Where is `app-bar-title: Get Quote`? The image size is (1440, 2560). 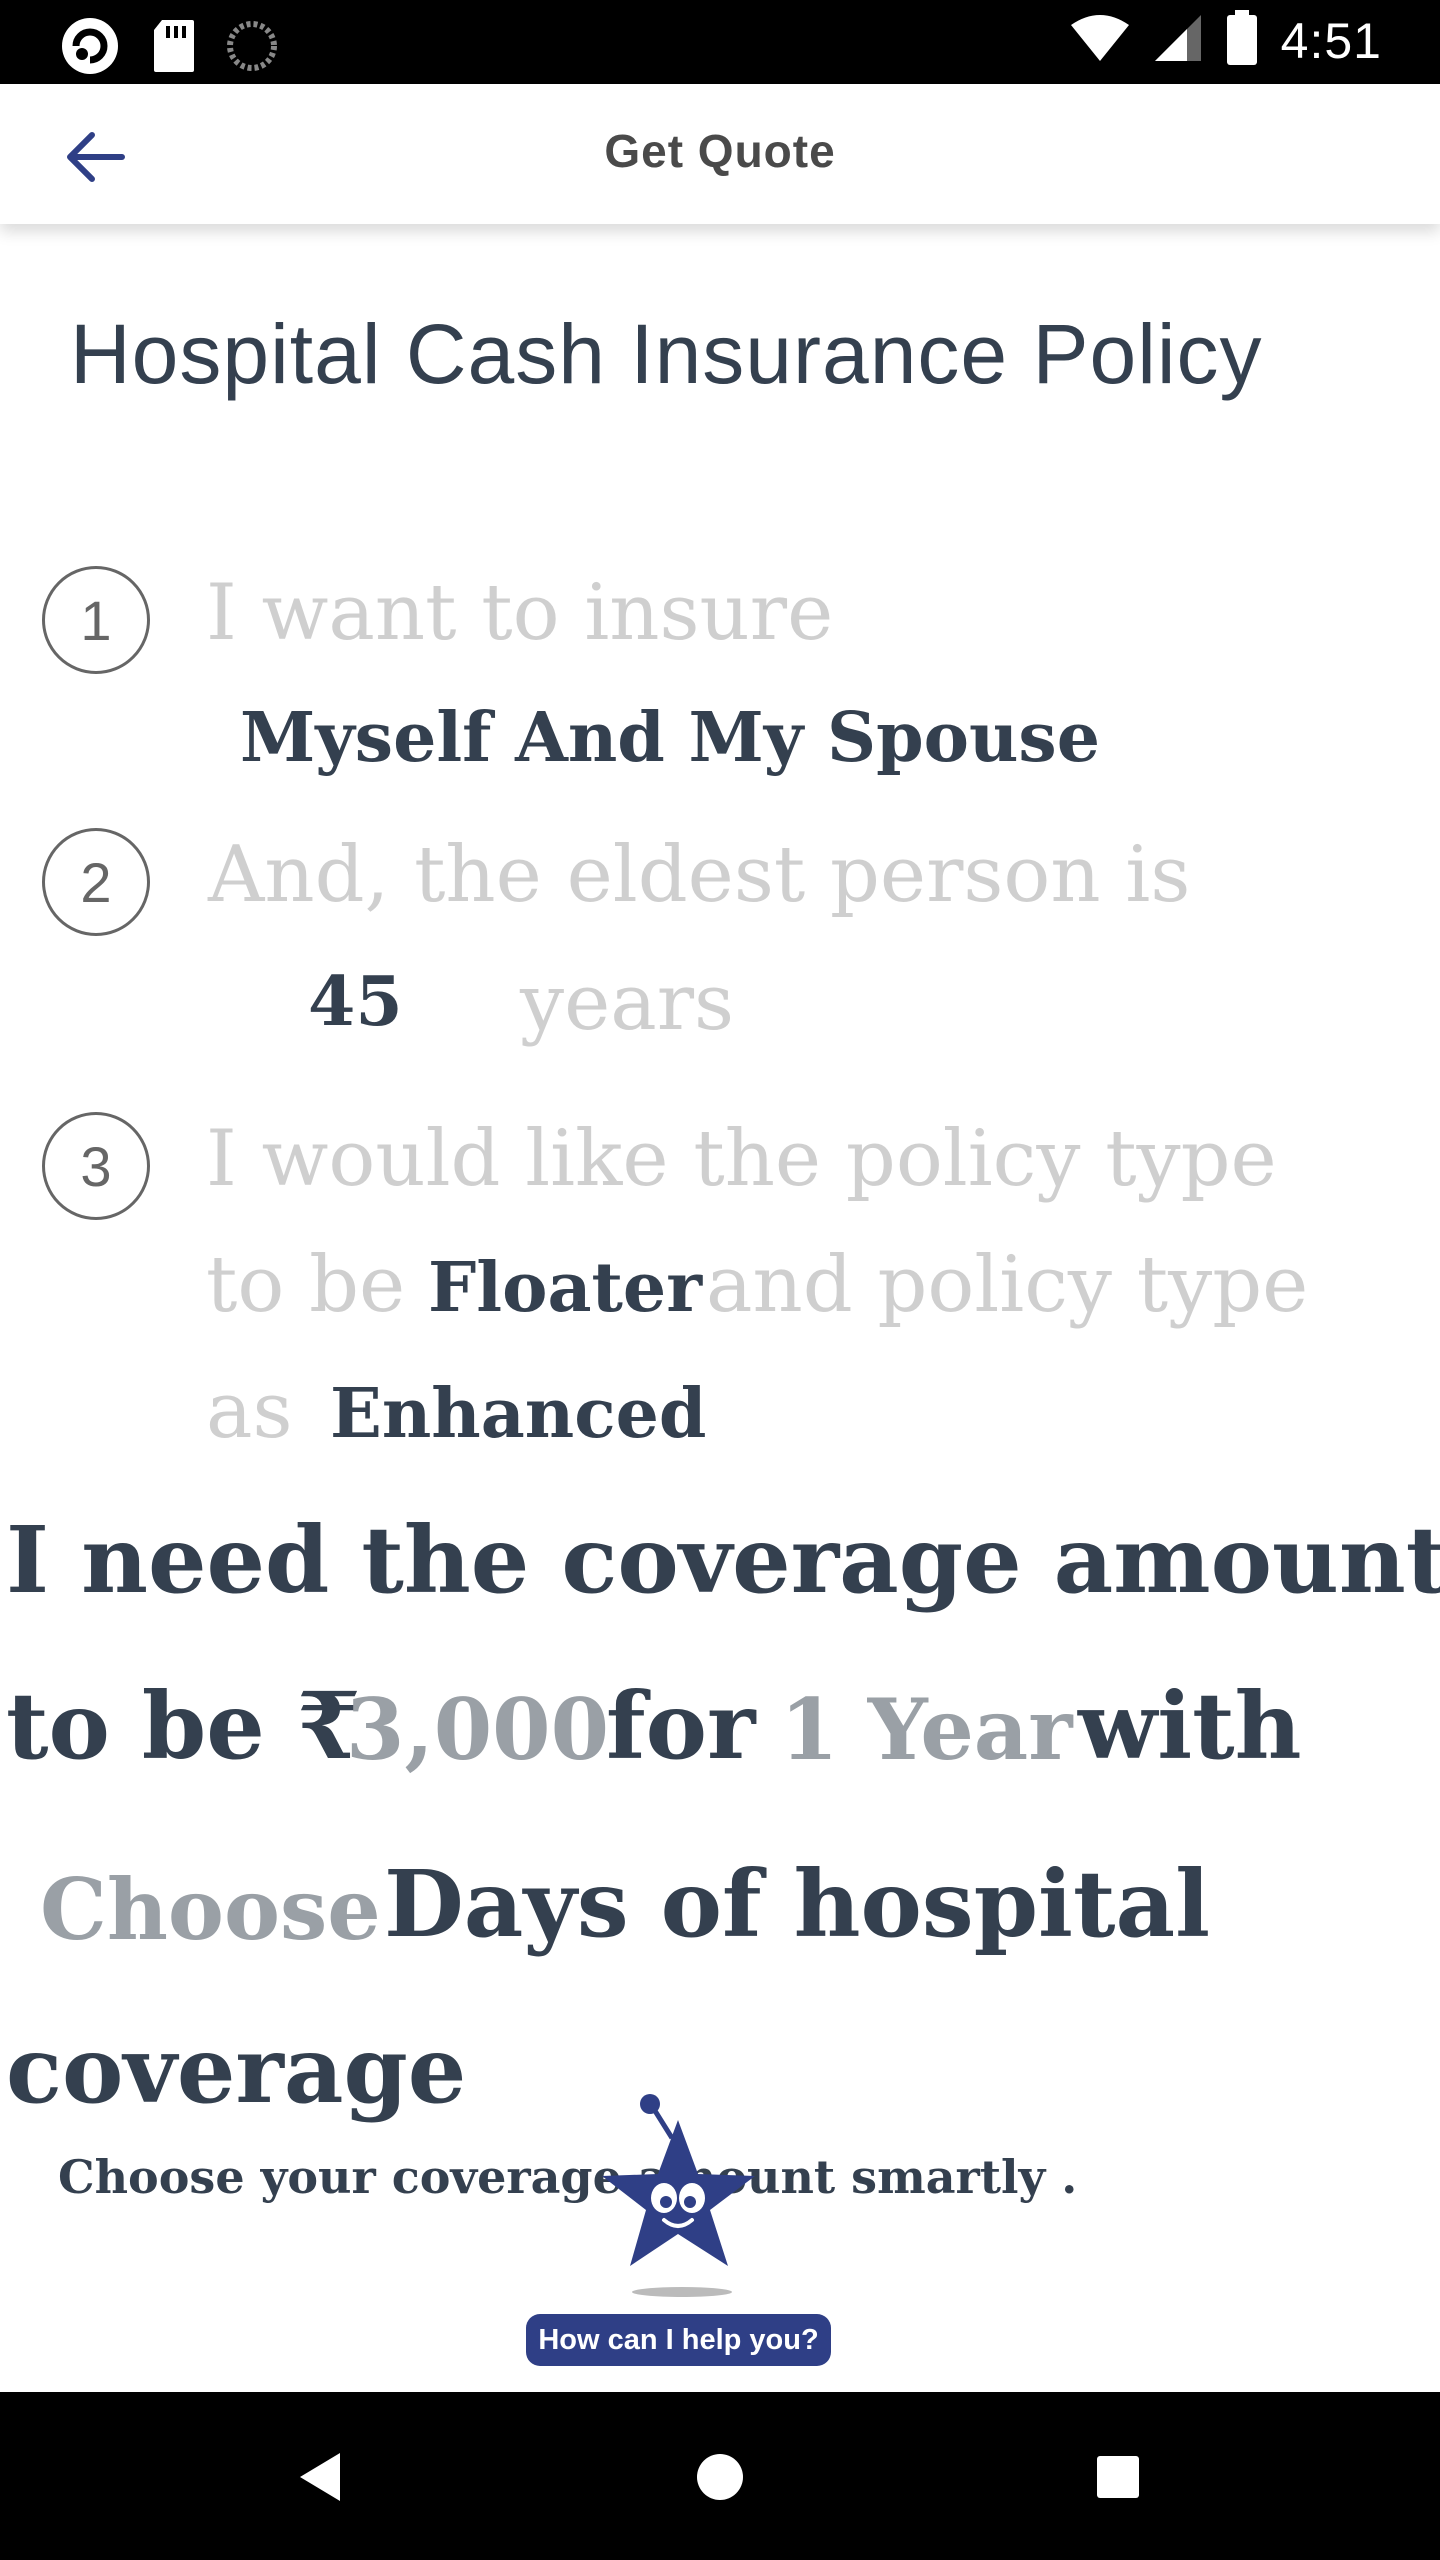
app-bar-title: Get Quote is located at coordinates (720, 151).